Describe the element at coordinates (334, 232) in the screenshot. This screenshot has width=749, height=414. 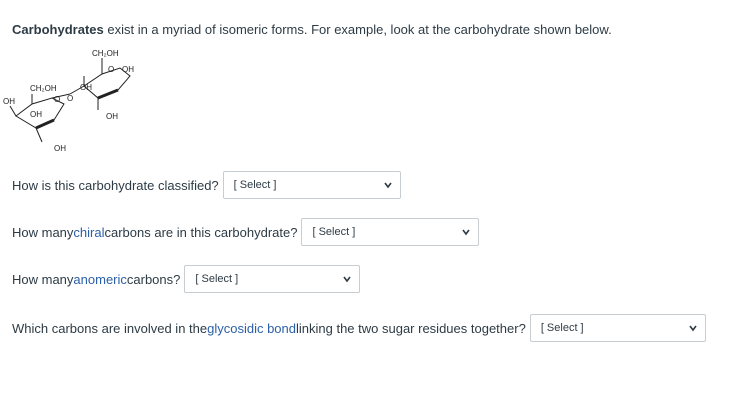
I see `chiral-select-value: [ Select ]` at that location.